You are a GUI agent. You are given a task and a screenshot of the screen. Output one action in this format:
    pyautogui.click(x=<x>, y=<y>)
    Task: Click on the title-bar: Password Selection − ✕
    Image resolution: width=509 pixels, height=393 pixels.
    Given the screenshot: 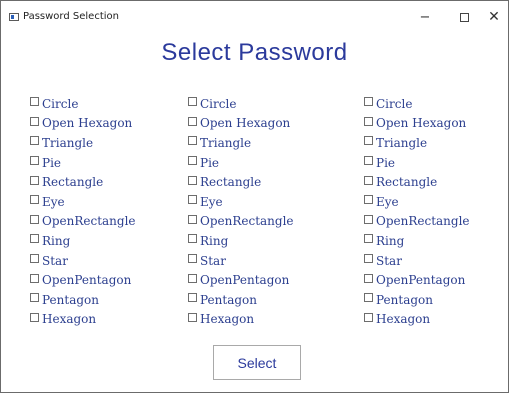 What is the action you would take?
    pyautogui.click(x=254, y=17)
    